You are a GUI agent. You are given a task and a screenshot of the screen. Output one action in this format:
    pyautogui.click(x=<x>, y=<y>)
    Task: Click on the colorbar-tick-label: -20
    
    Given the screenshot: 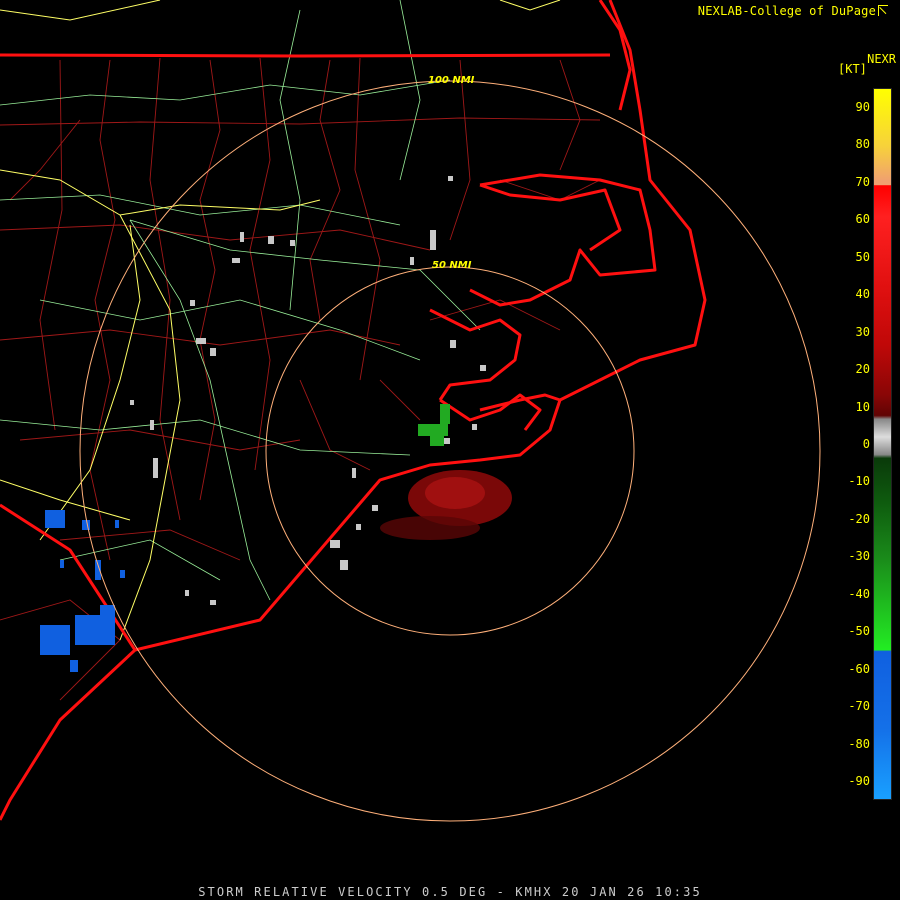 What is the action you would take?
    pyautogui.click(x=859, y=518)
    